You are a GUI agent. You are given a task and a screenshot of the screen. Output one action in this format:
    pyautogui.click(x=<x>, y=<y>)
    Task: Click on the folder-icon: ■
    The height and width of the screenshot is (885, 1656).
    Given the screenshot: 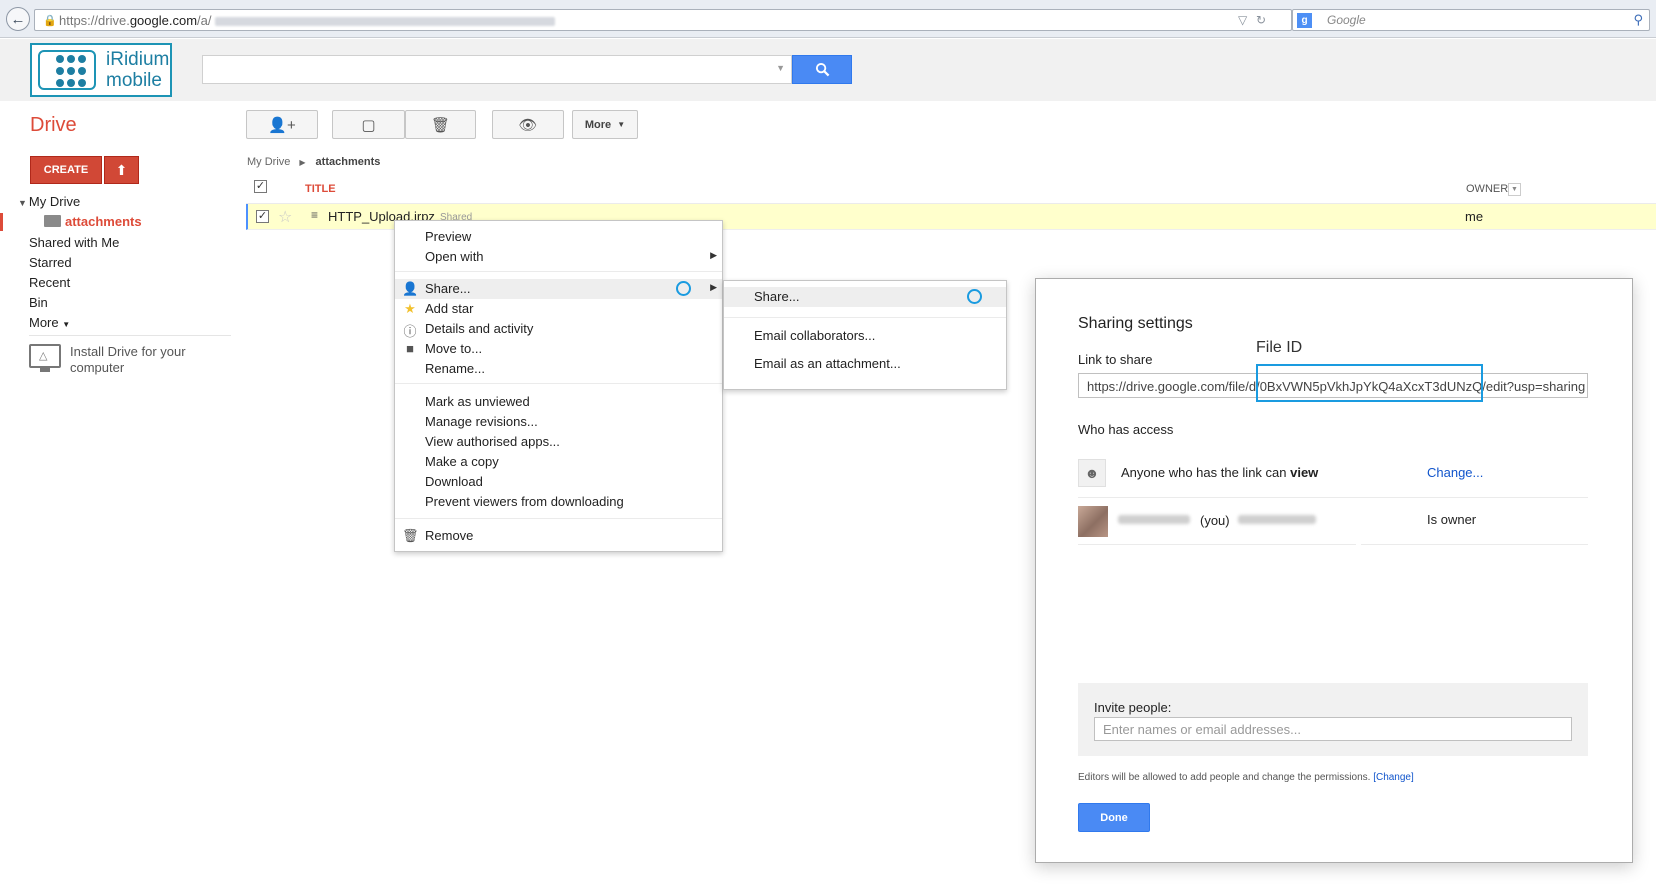 What is the action you would take?
    pyautogui.click(x=410, y=348)
    